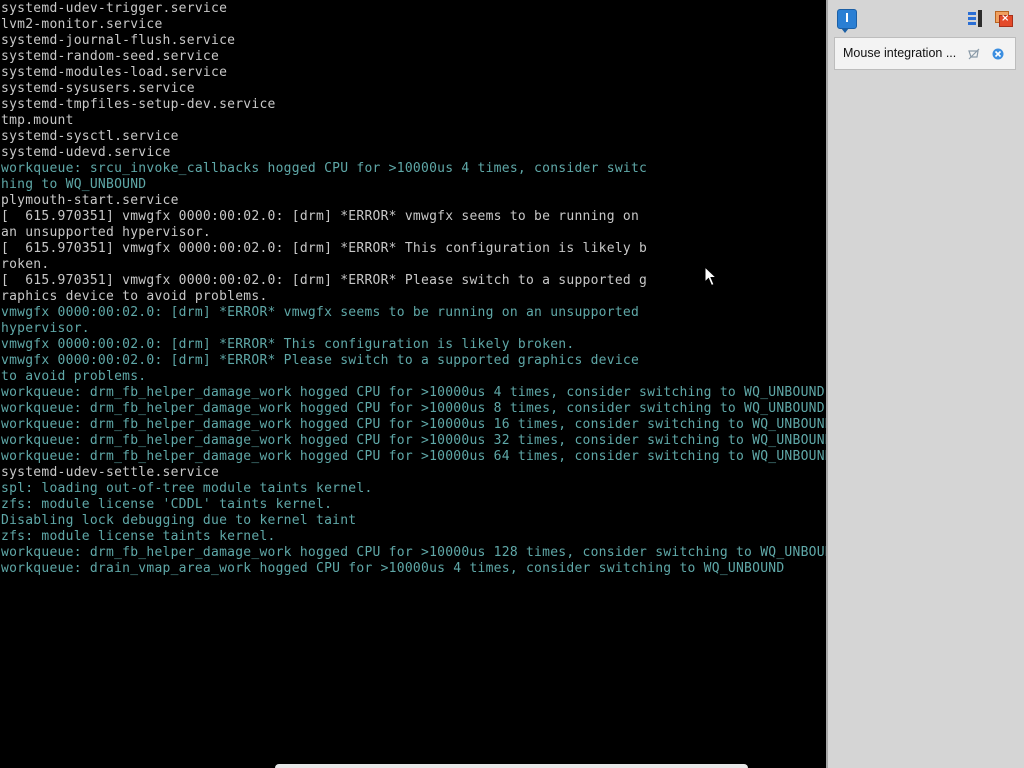 This screenshot has height=768, width=1024. I want to click on console-line: lvm2-monitor.service, so click(82, 24).